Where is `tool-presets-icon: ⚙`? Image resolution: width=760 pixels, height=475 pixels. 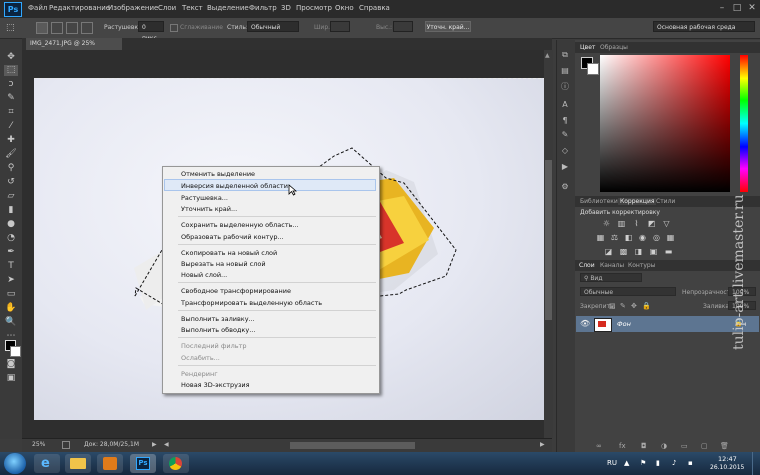 tool-presets-icon: ⚙ is located at coordinates (565, 187).